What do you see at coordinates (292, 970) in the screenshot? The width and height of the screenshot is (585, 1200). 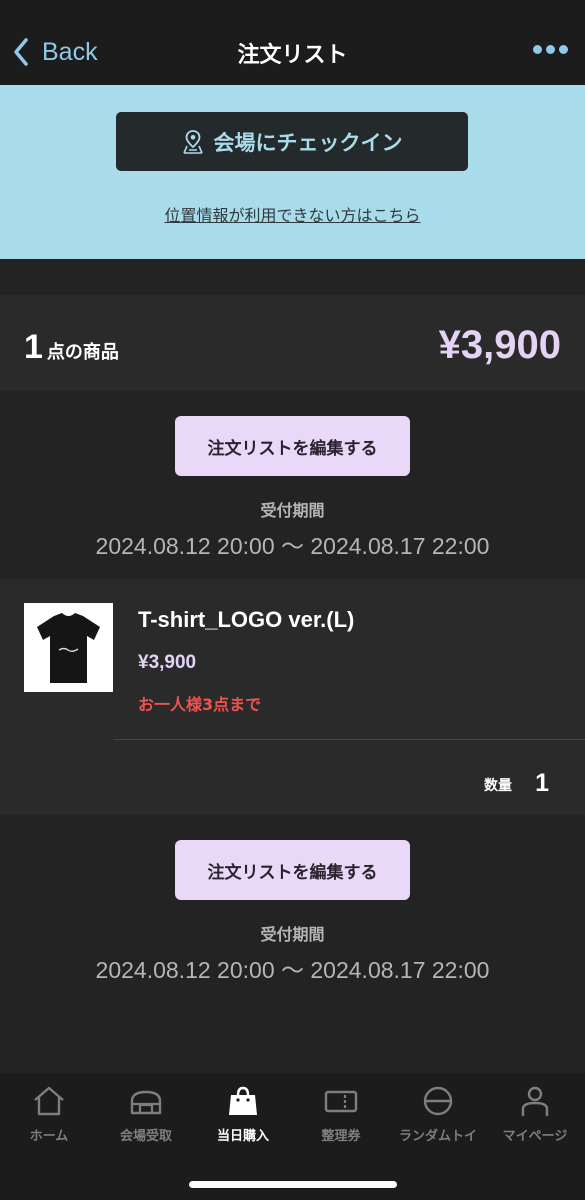 I see `period-value-bottom: 2024.08.12 20:00 ～ 2024.08.17 22:00` at bounding box center [292, 970].